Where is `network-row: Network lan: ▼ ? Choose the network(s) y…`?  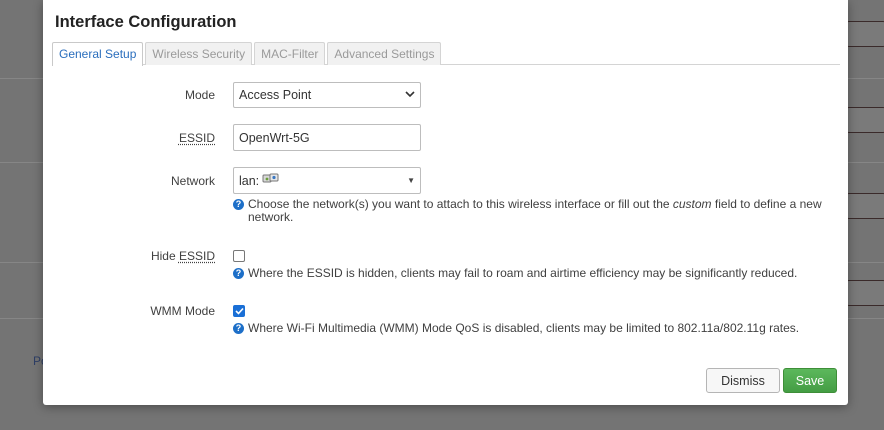
network-row: Network lan: ▼ ? Choose the network(s) y… is located at coordinates (445, 197).